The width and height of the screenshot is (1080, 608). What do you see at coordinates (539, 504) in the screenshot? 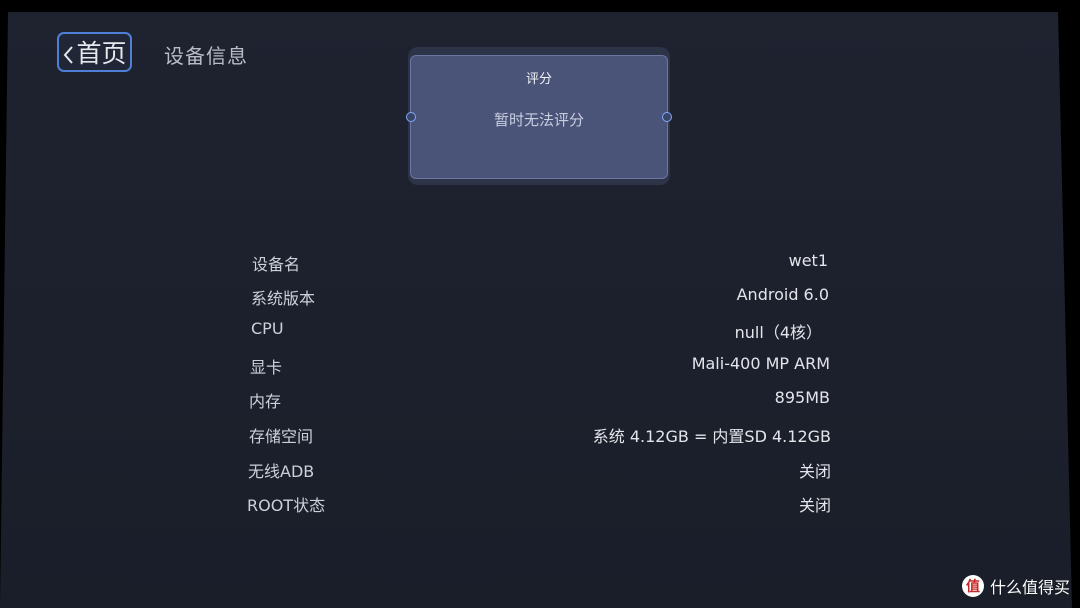
I see `info-row-root-status: ROOT状态 关闭` at bounding box center [539, 504].